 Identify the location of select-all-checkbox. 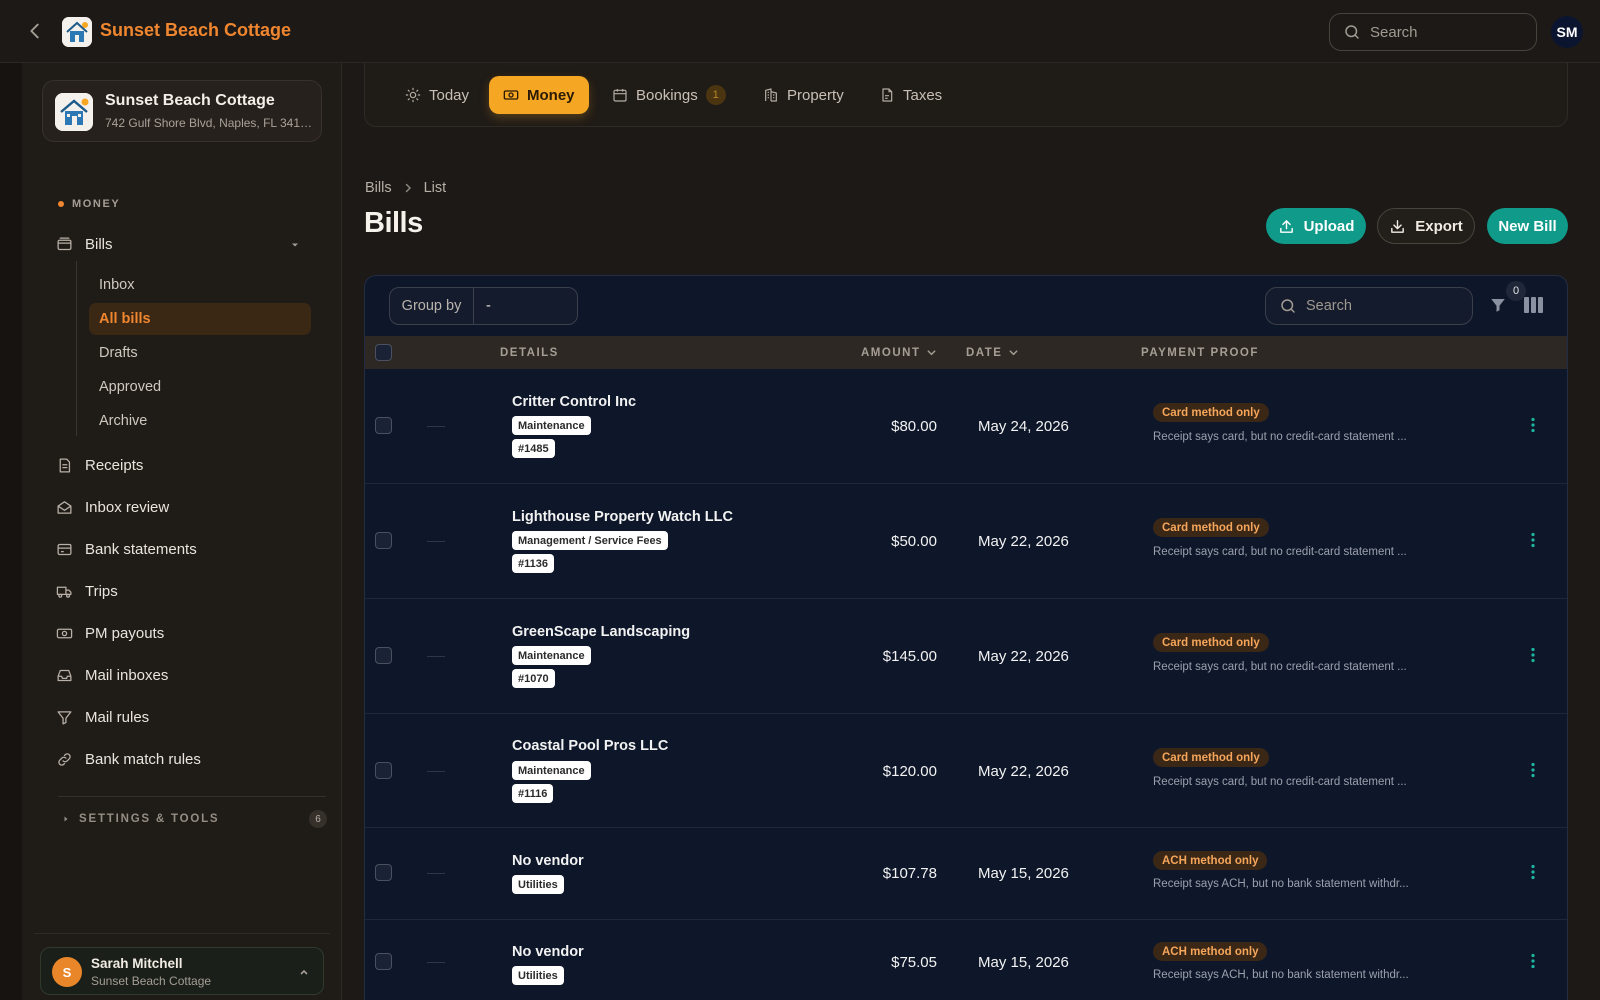
(383, 352).